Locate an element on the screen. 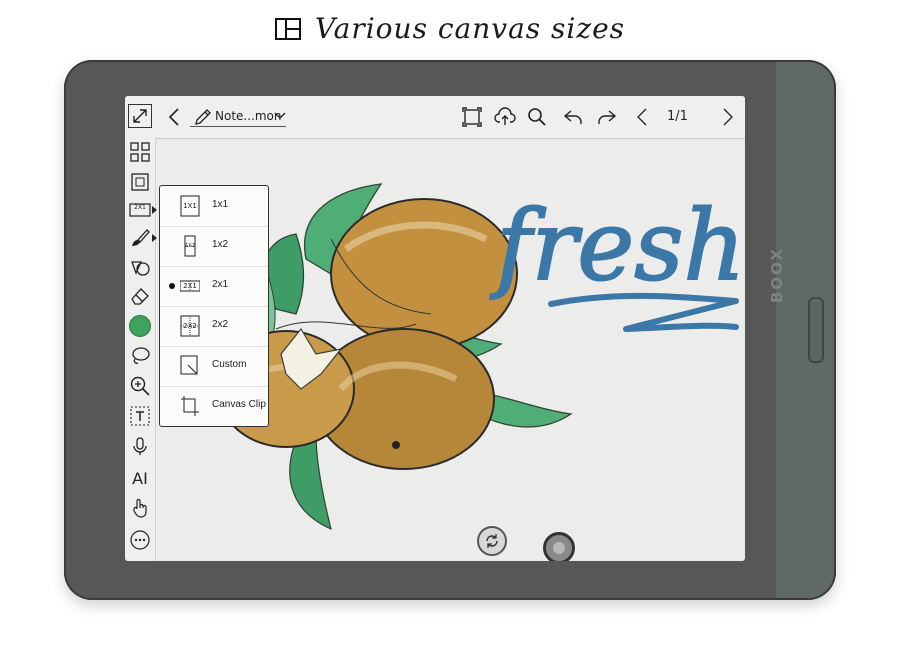 The image size is (901, 665). pen-color-swatch is located at coordinates (140, 326).